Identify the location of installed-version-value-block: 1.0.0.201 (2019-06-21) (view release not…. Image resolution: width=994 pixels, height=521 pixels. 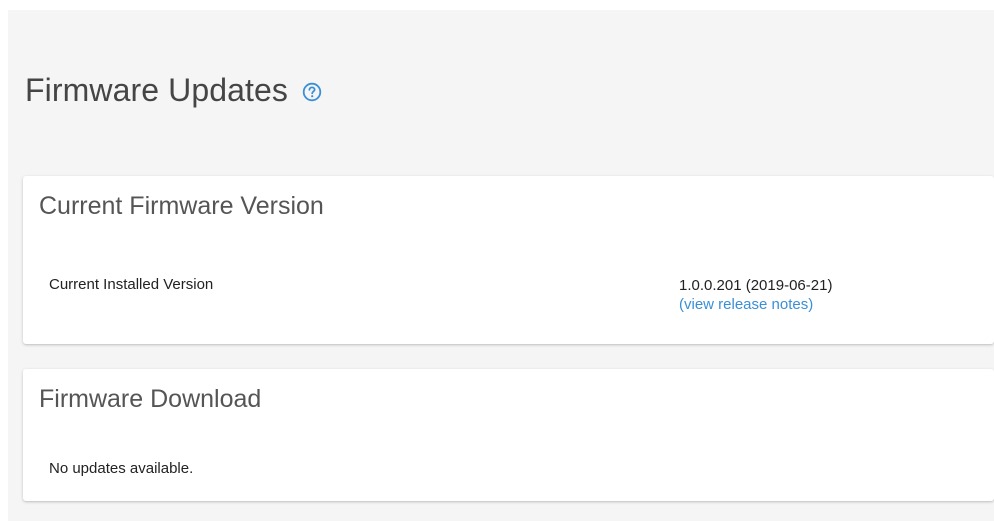
(755, 295).